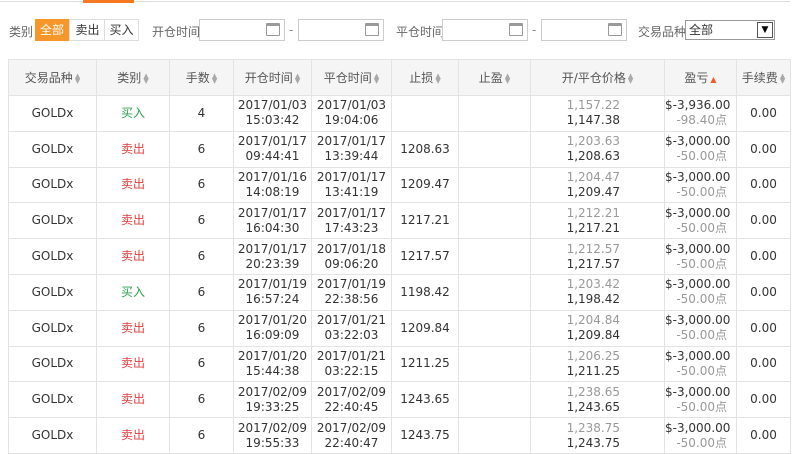 Image resolution: width=800 pixels, height=454 pixels. What do you see at coordinates (351, 284) in the screenshot?
I see `close-date: 2017/01/19` at bounding box center [351, 284].